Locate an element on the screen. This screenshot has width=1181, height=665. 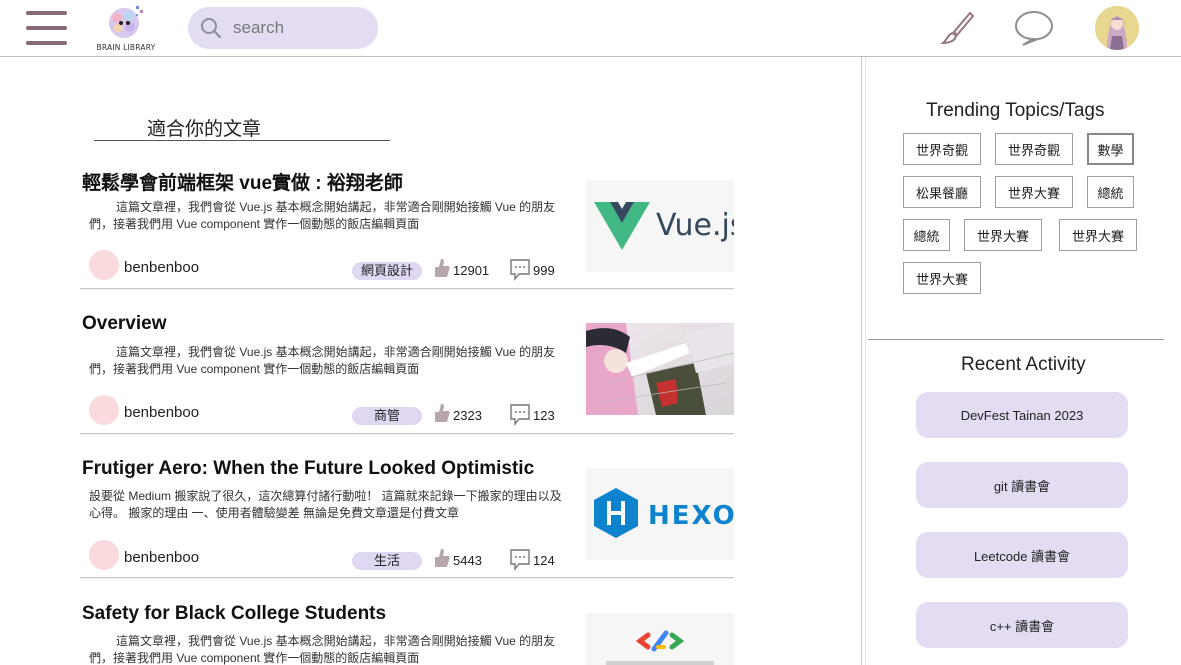
topic-tag: 網頁設計 is located at coordinates (387, 271).